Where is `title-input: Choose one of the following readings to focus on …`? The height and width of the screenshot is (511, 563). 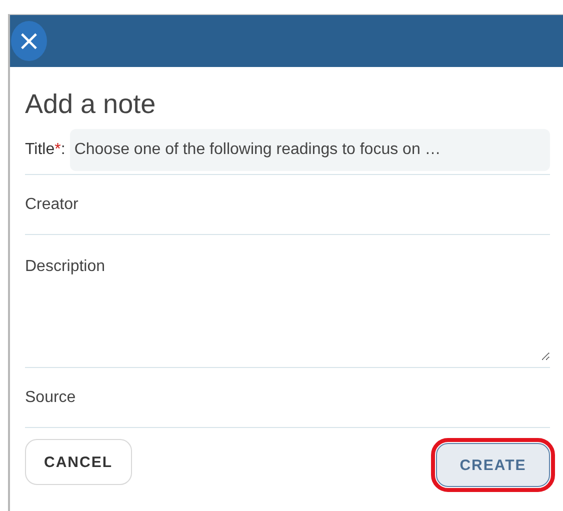 title-input: Choose one of the following readings to focus on … is located at coordinates (310, 150).